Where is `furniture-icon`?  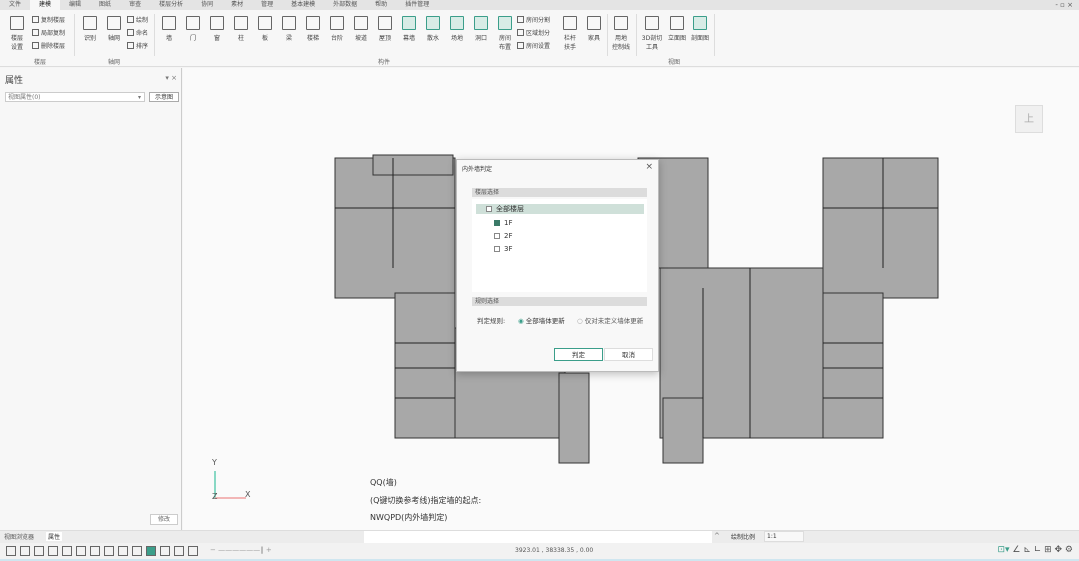
furniture-icon is located at coordinates (594, 23).